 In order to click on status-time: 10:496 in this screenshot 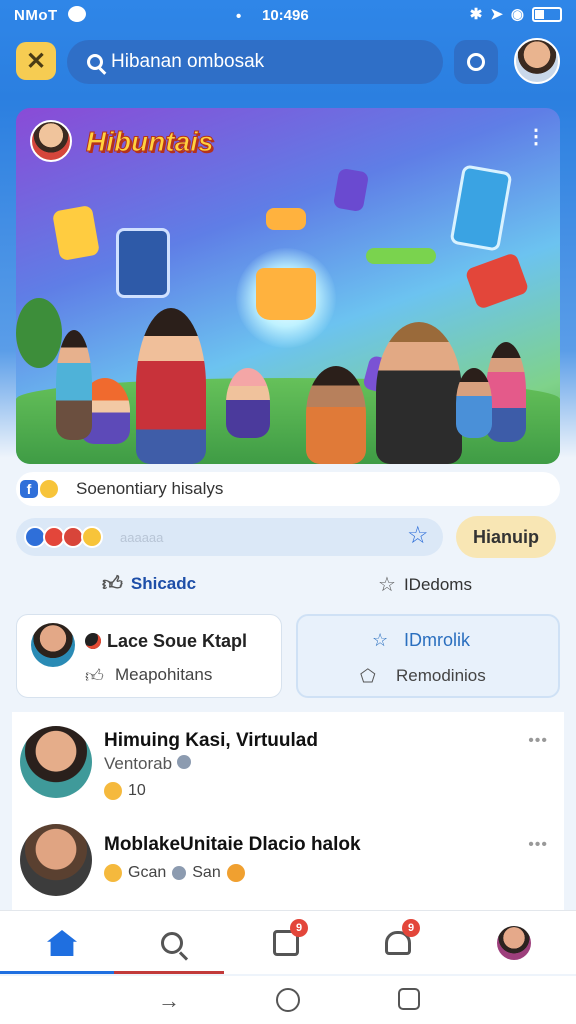, I will do `click(285, 15)`.